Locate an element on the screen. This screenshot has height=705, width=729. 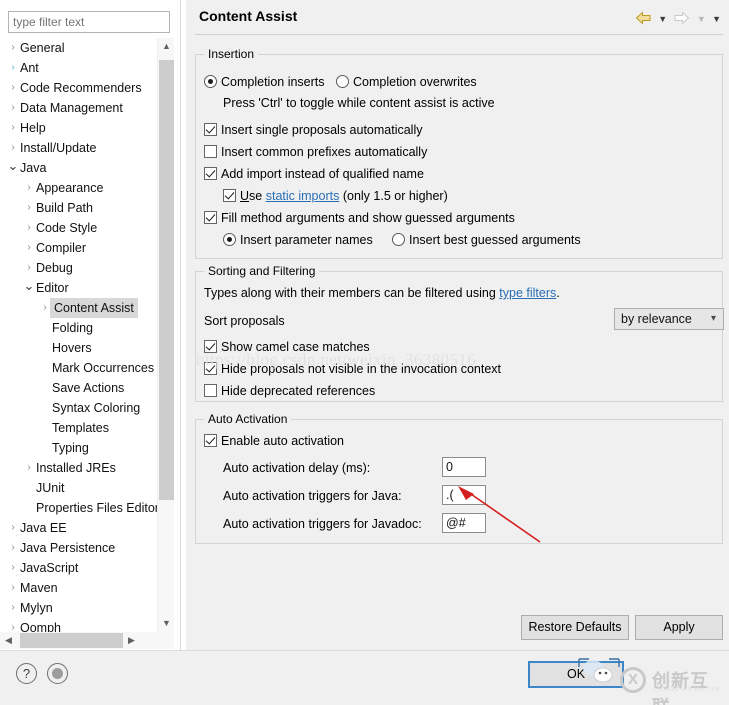
tree-item-folding: Folding is located at coordinates (78, 328).